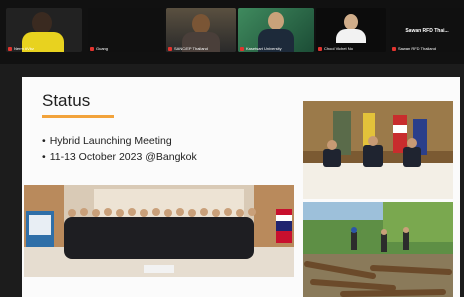 The height and width of the screenshot is (297, 464). What do you see at coordinates (66, 100) in the screenshot?
I see `slide-title: Status` at bounding box center [66, 100].